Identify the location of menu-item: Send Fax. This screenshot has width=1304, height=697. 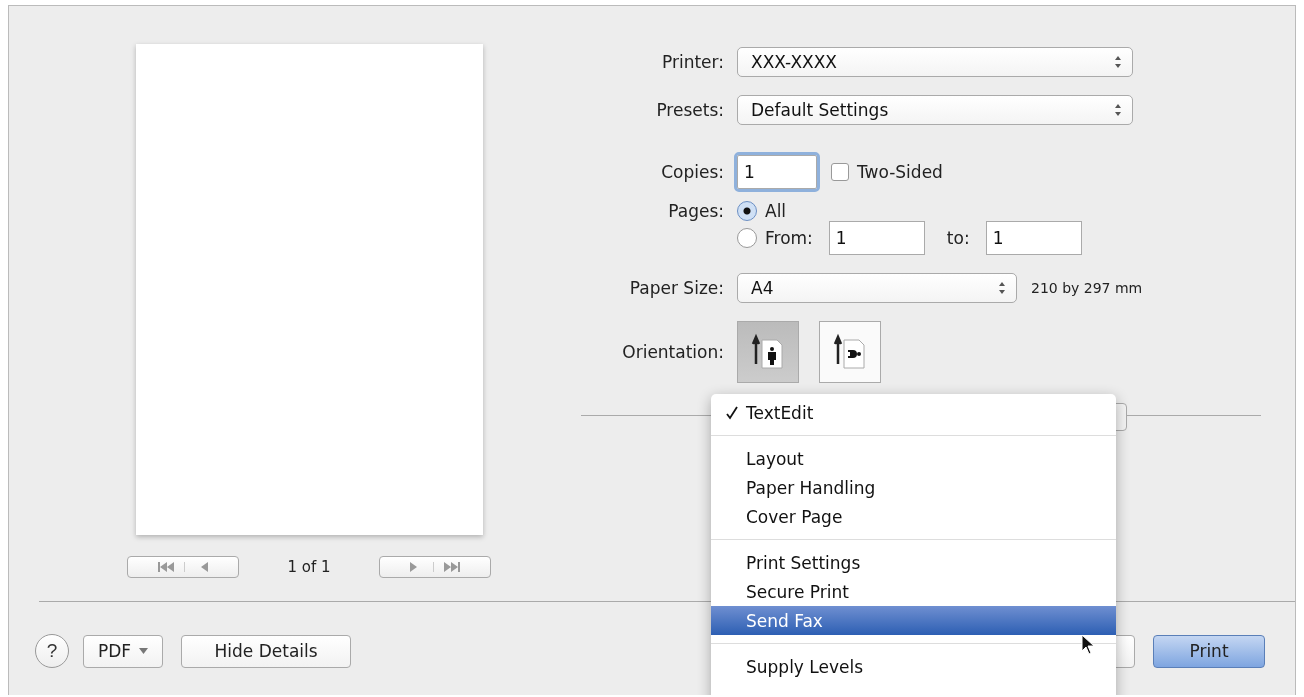
(913, 620).